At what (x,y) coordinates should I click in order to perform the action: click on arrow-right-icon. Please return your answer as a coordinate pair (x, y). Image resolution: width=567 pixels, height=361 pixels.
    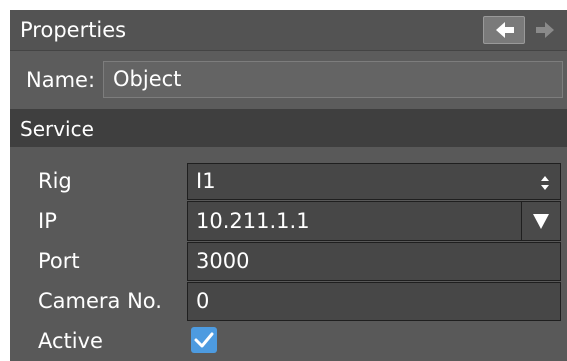
    Looking at the image, I should click on (545, 30).